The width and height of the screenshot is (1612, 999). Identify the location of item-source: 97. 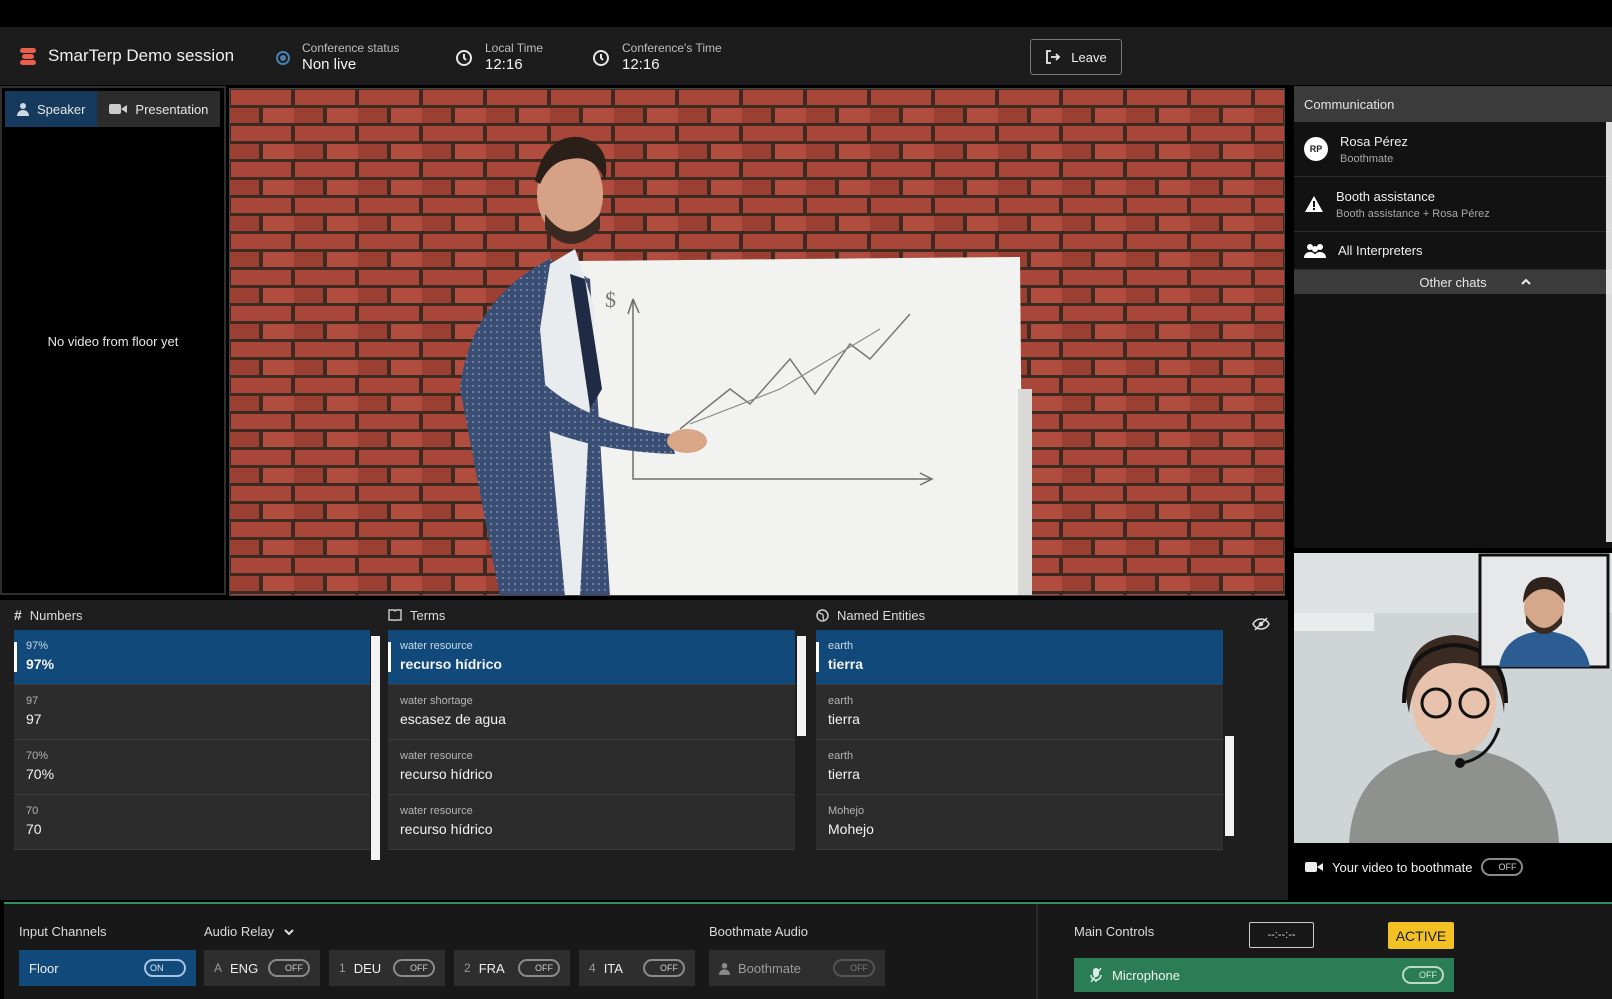
(32, 701).